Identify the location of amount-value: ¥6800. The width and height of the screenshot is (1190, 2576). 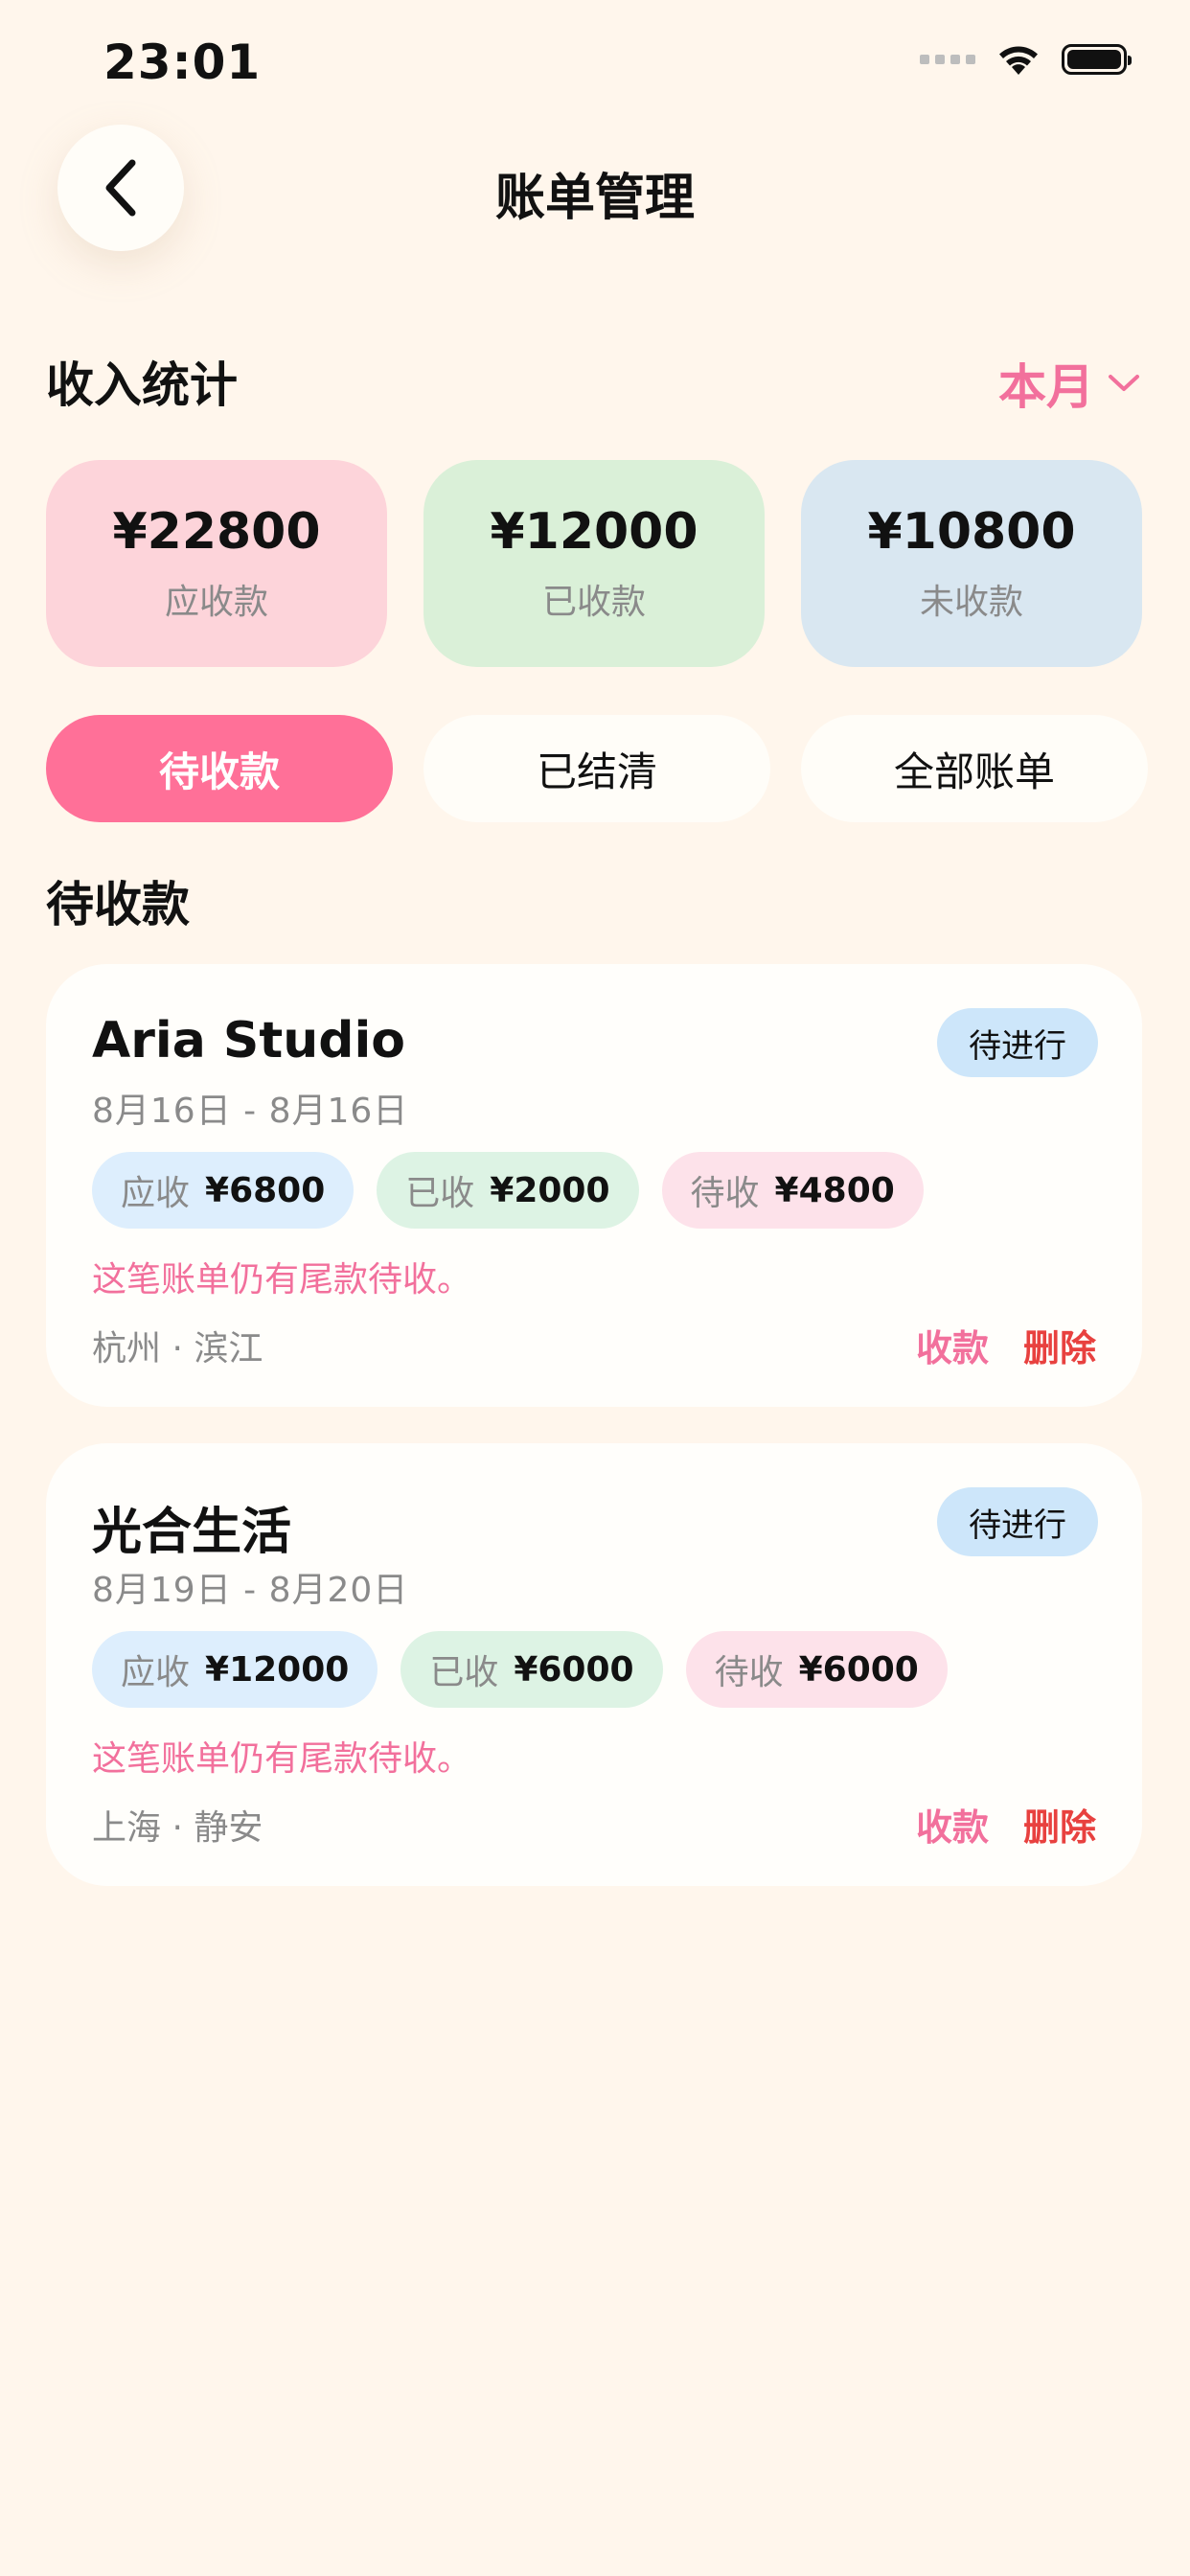
(265, 1190).